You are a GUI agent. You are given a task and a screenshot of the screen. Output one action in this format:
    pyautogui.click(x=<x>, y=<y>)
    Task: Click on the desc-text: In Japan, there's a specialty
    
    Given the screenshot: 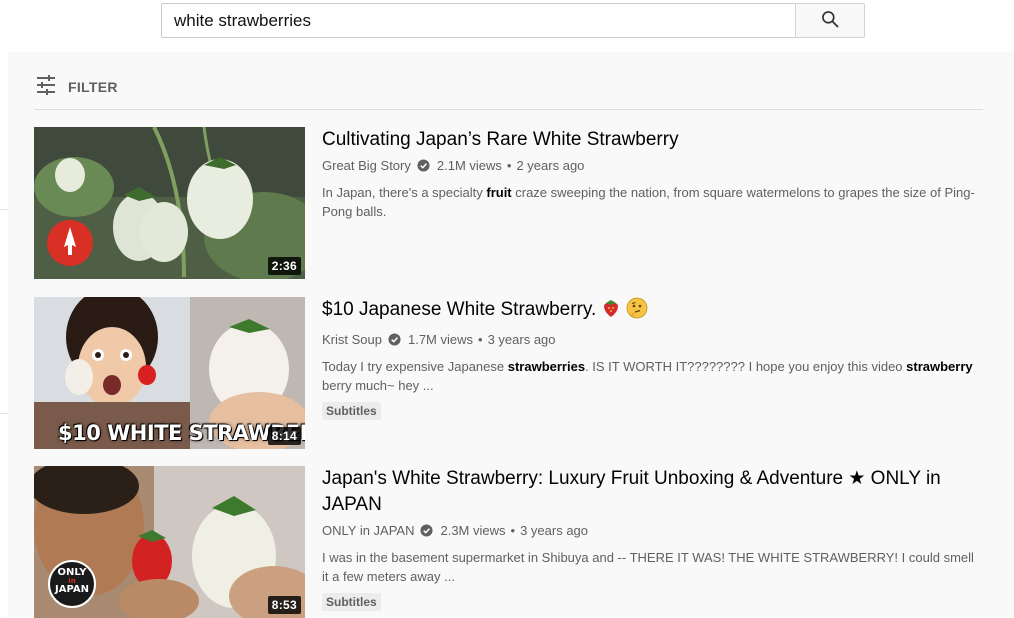 What is the action you would take?
    pyautogui.click(x=404, y=192)
    